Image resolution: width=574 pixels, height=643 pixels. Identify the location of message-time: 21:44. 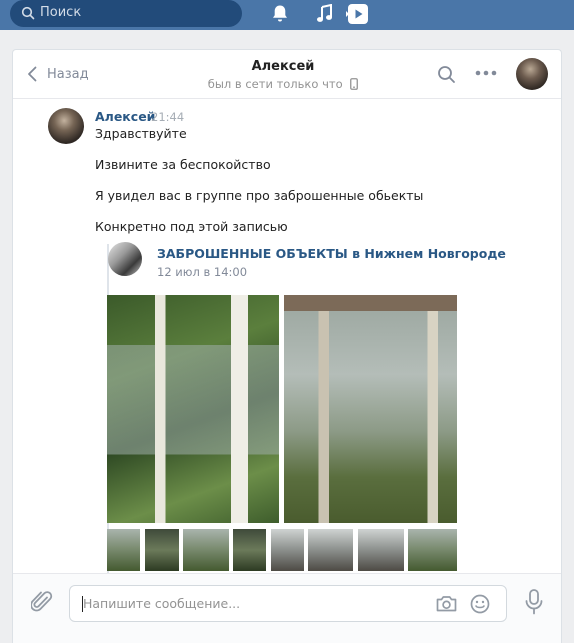
(167, 117).